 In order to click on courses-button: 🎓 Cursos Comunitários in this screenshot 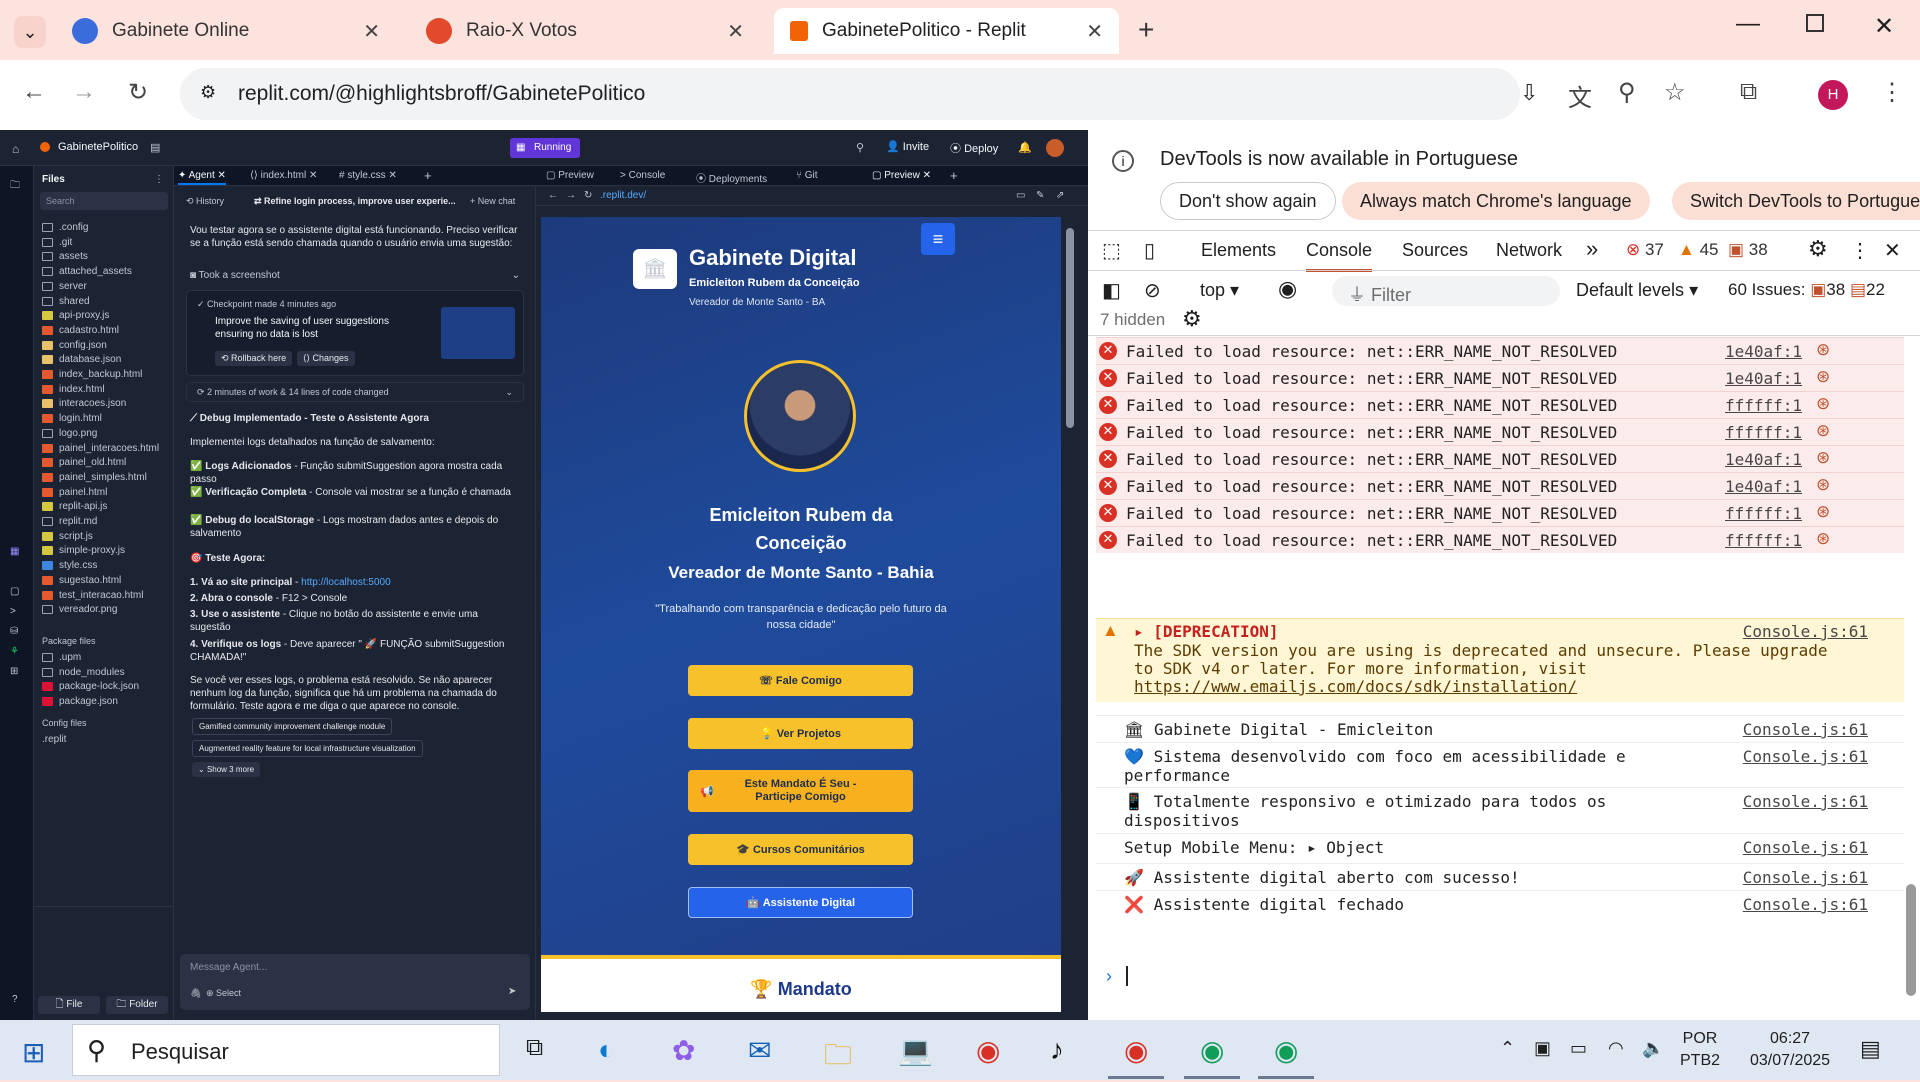, I will do `click(800, 849)`.